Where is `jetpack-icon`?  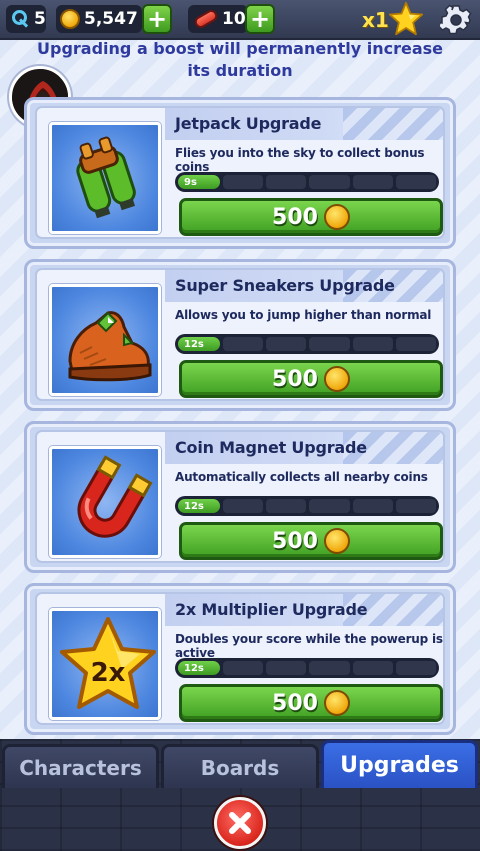
jetpack-icon is located at coordinates (106, 177).